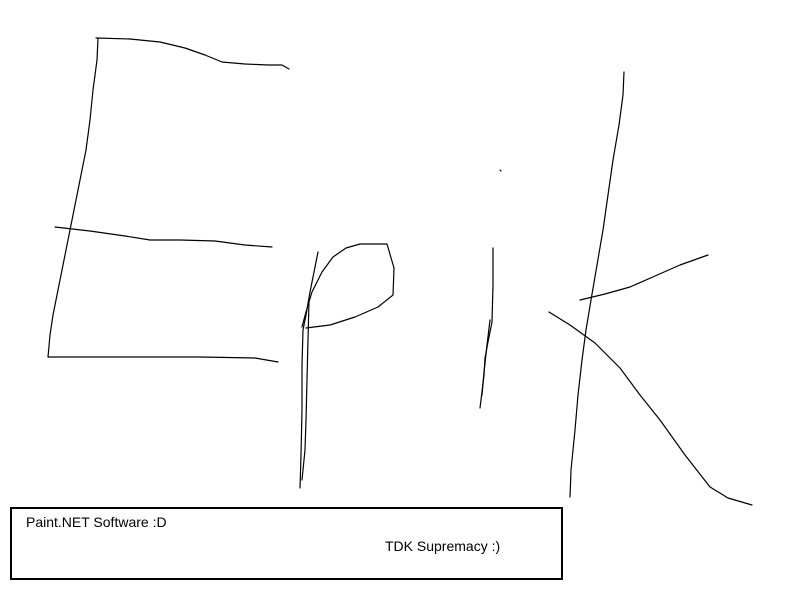 The height and width of the screenshot is (600, 800). Describe the element at coordinates (500, 170) in the screenshot. I see `letter-i-dot` at that location.